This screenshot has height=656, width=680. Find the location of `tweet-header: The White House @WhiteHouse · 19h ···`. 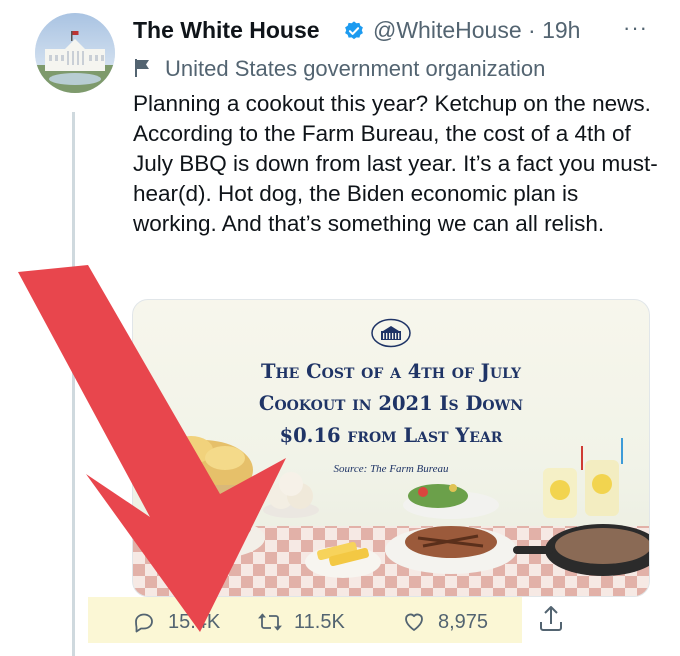

tweet-header: The White House @WhiteHouse · 19h ··· is located at coordinates (398, 31).